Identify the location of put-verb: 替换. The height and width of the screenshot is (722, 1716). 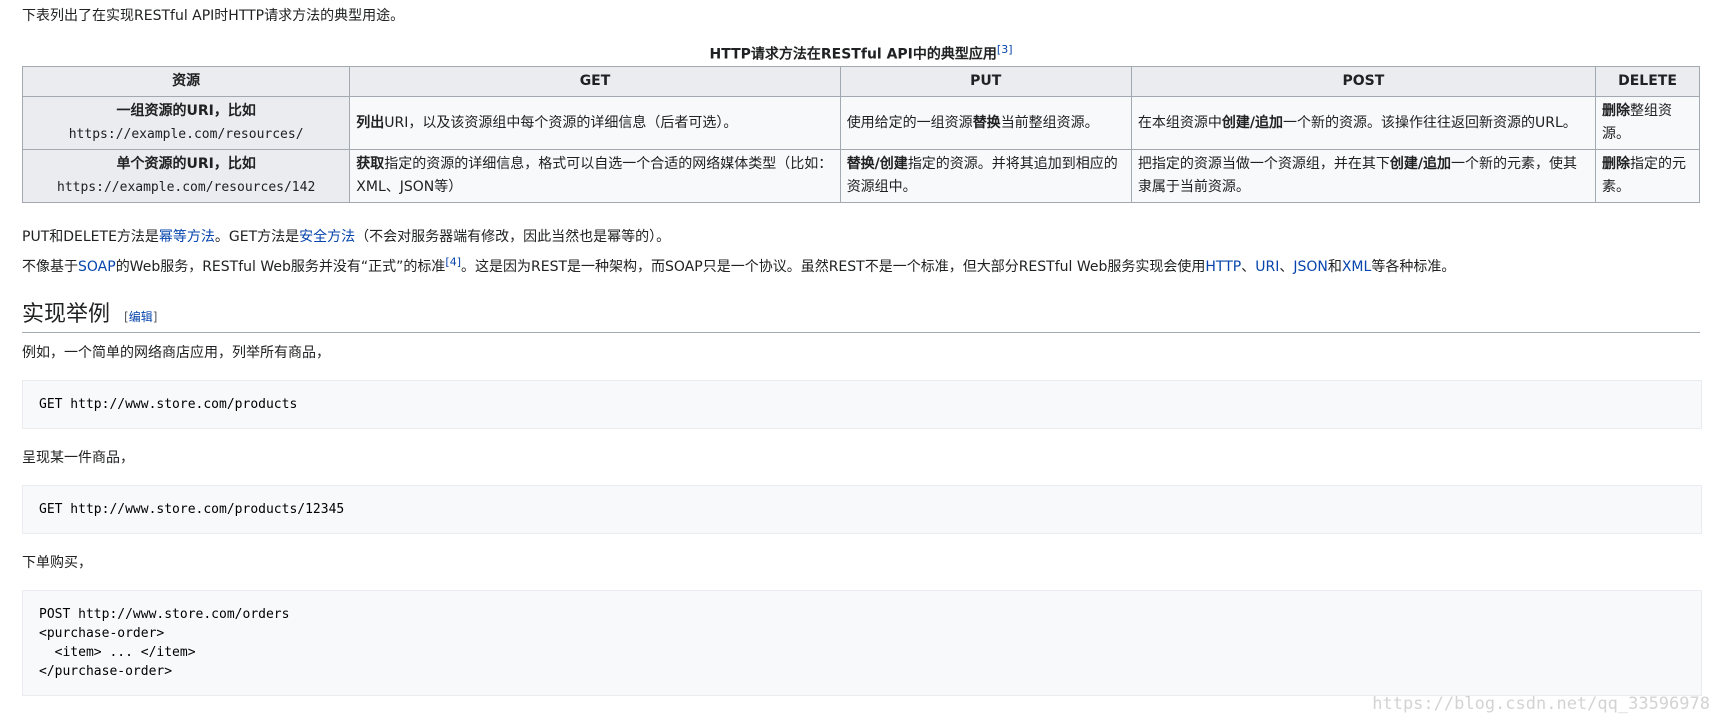
(986, 122).